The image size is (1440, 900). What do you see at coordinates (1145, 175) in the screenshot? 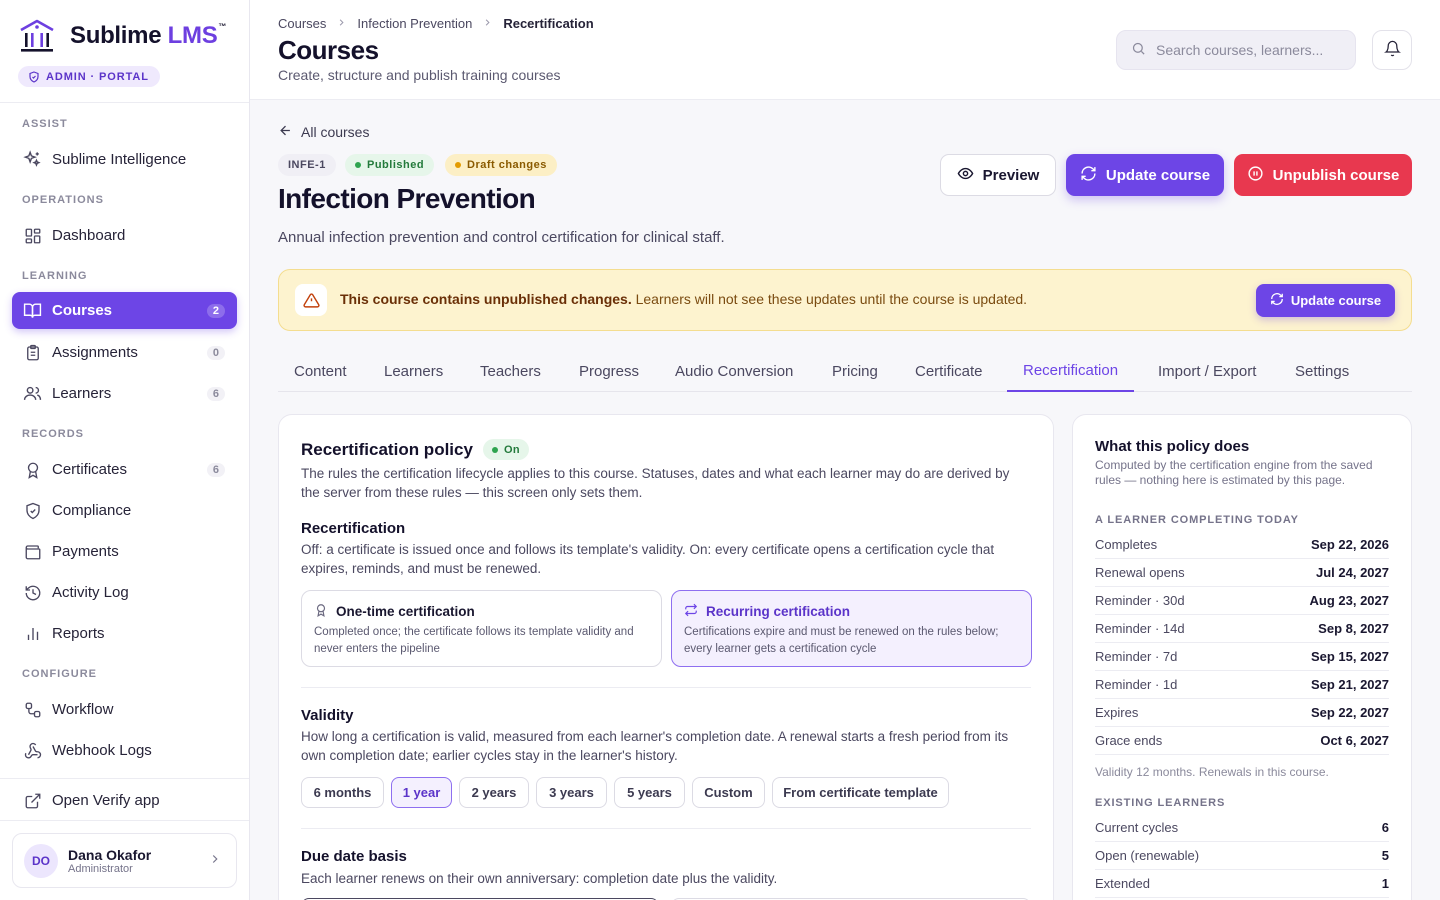
I see `update-course-button: Update course` at bounding box center [1145, 175].